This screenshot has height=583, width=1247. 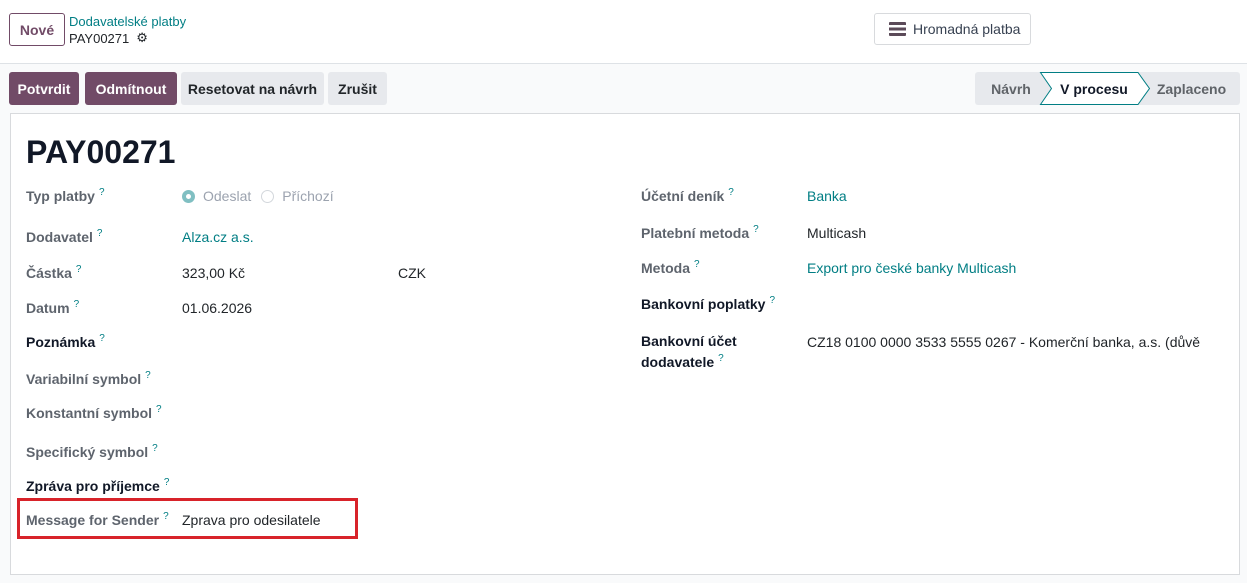 I want to click on label-text: Účetní deník, so click(x=683, y=196).